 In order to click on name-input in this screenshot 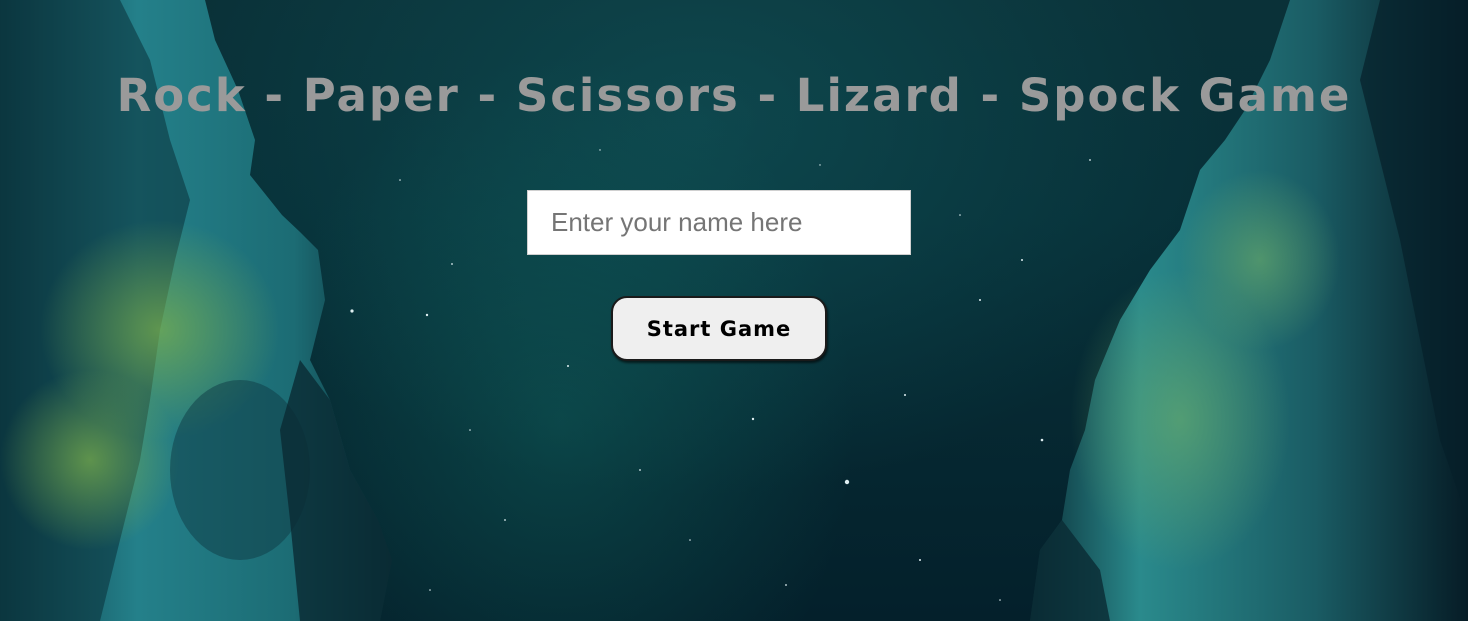, I will do `click(719, 222)`.